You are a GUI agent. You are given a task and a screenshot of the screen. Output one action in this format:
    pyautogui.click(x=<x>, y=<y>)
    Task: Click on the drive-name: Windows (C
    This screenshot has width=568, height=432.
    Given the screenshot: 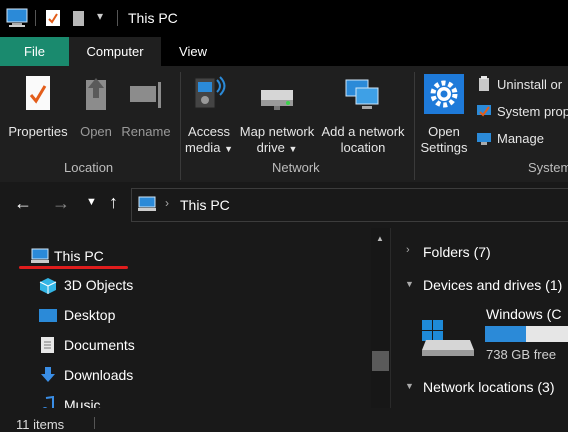 What is the action you would take?
    pyautogui.click(x=524, y=314)
    